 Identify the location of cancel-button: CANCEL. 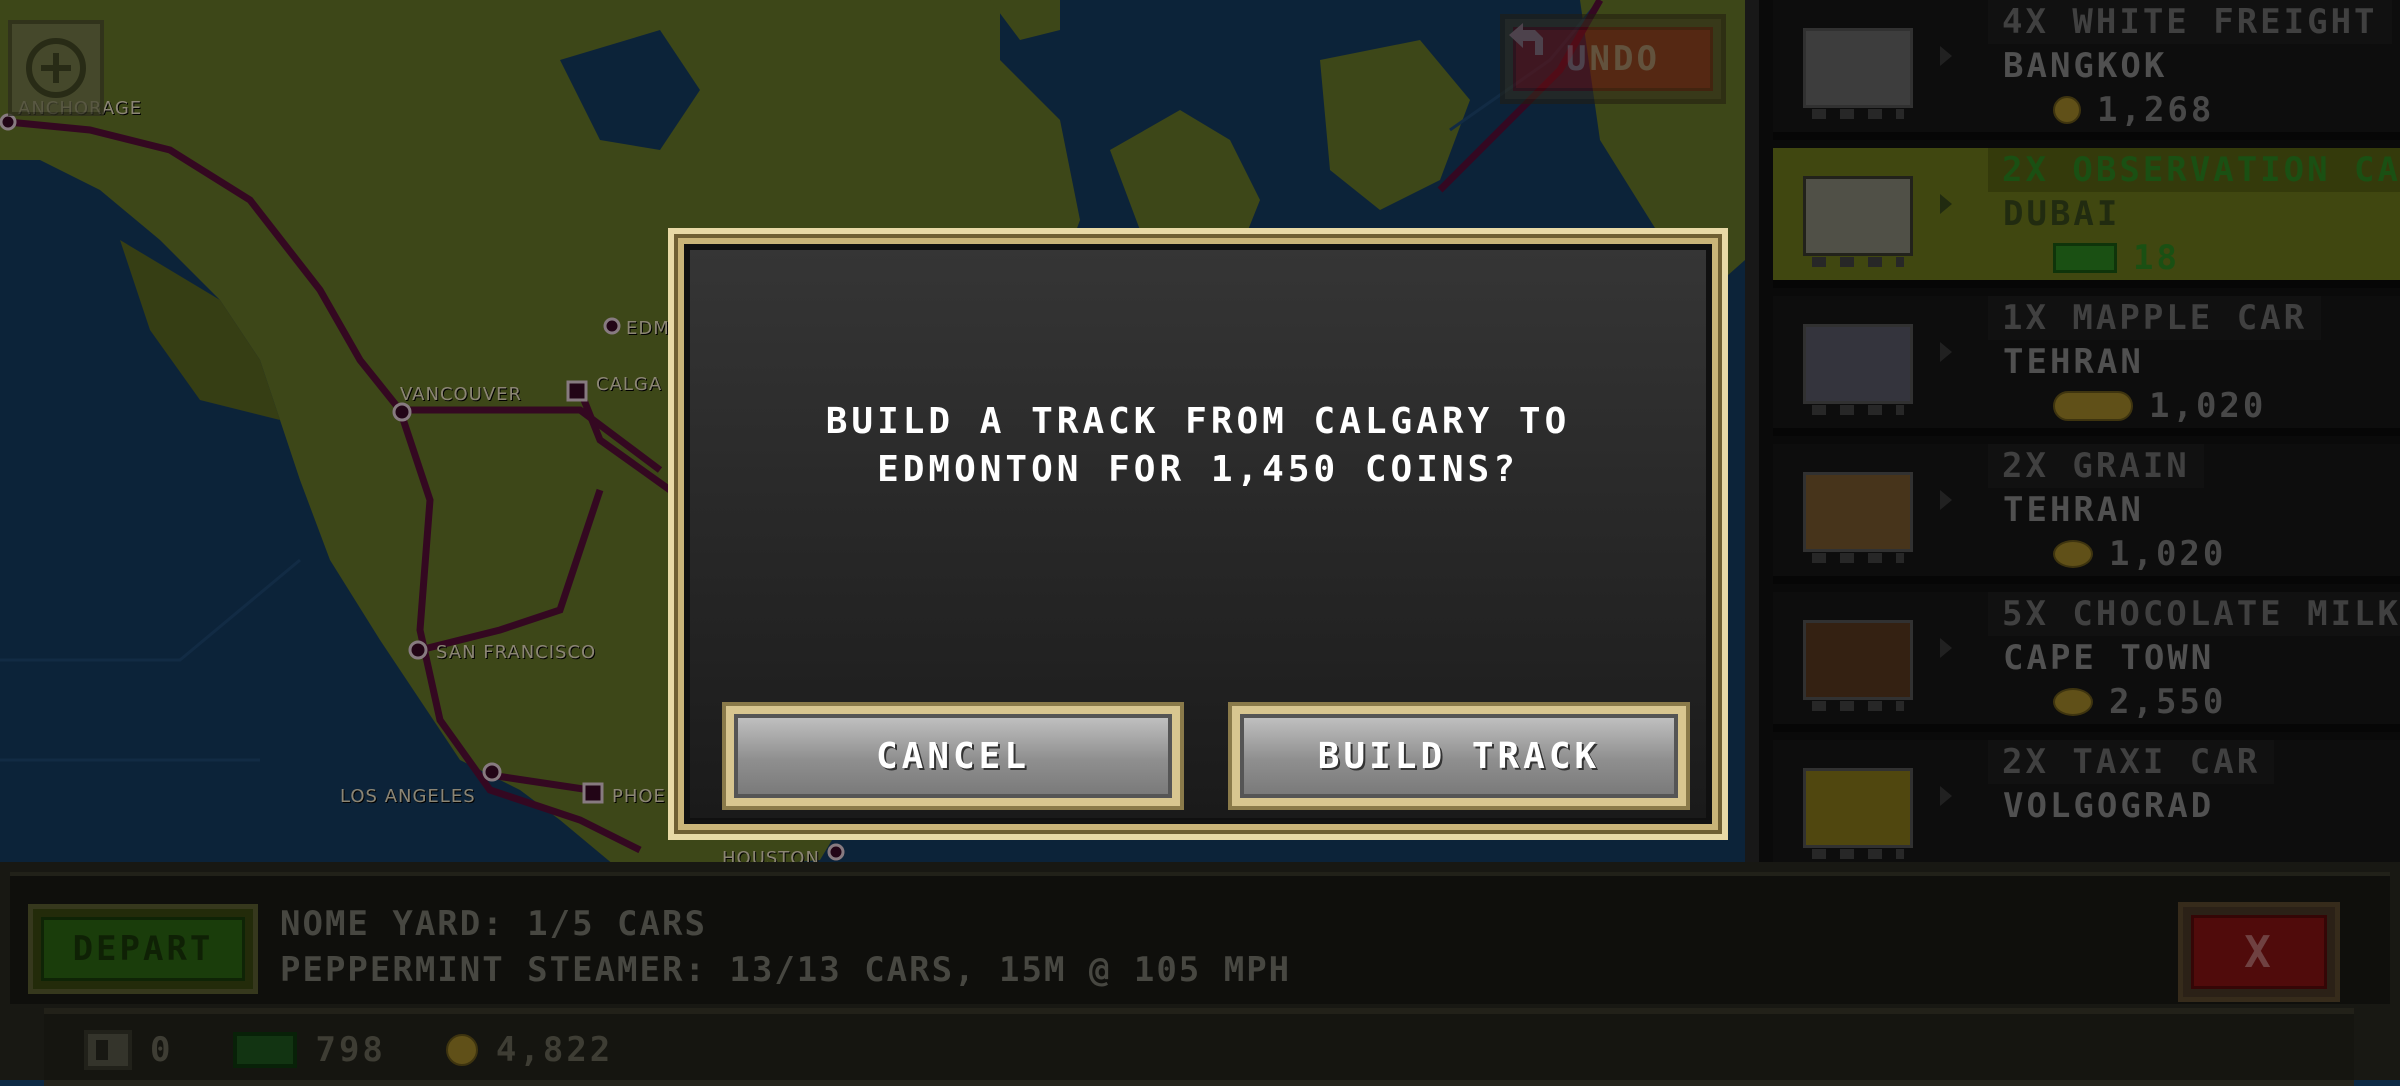
(953, 756).